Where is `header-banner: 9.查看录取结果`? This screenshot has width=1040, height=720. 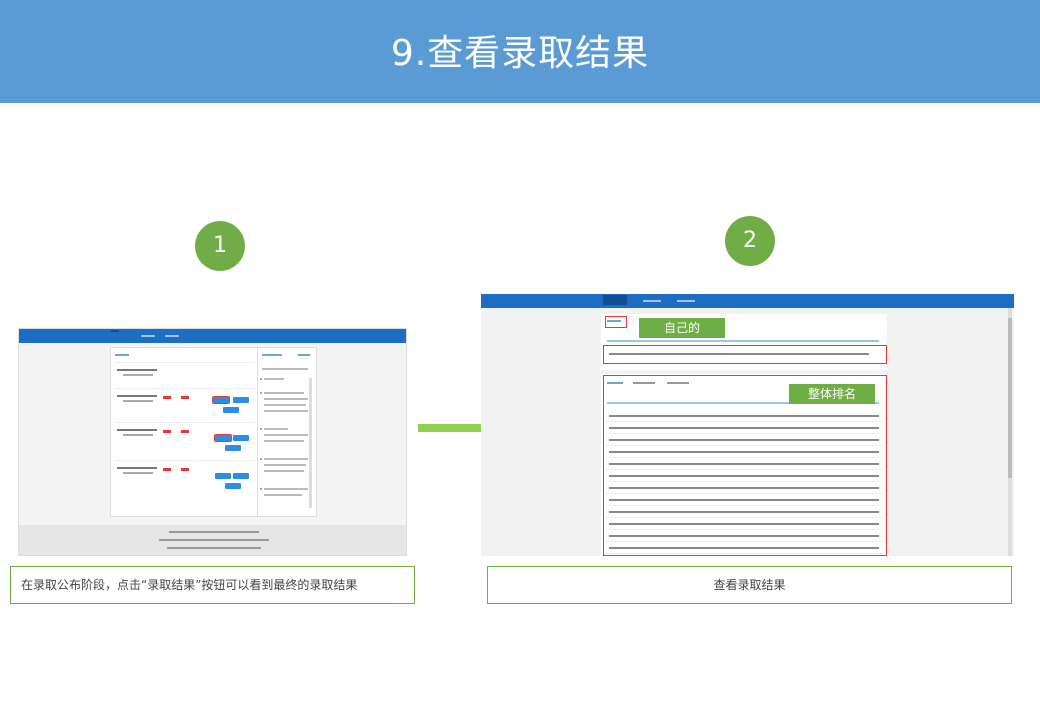 header-banner: 9.查看录取结果 is located at coordinates (520, 51).